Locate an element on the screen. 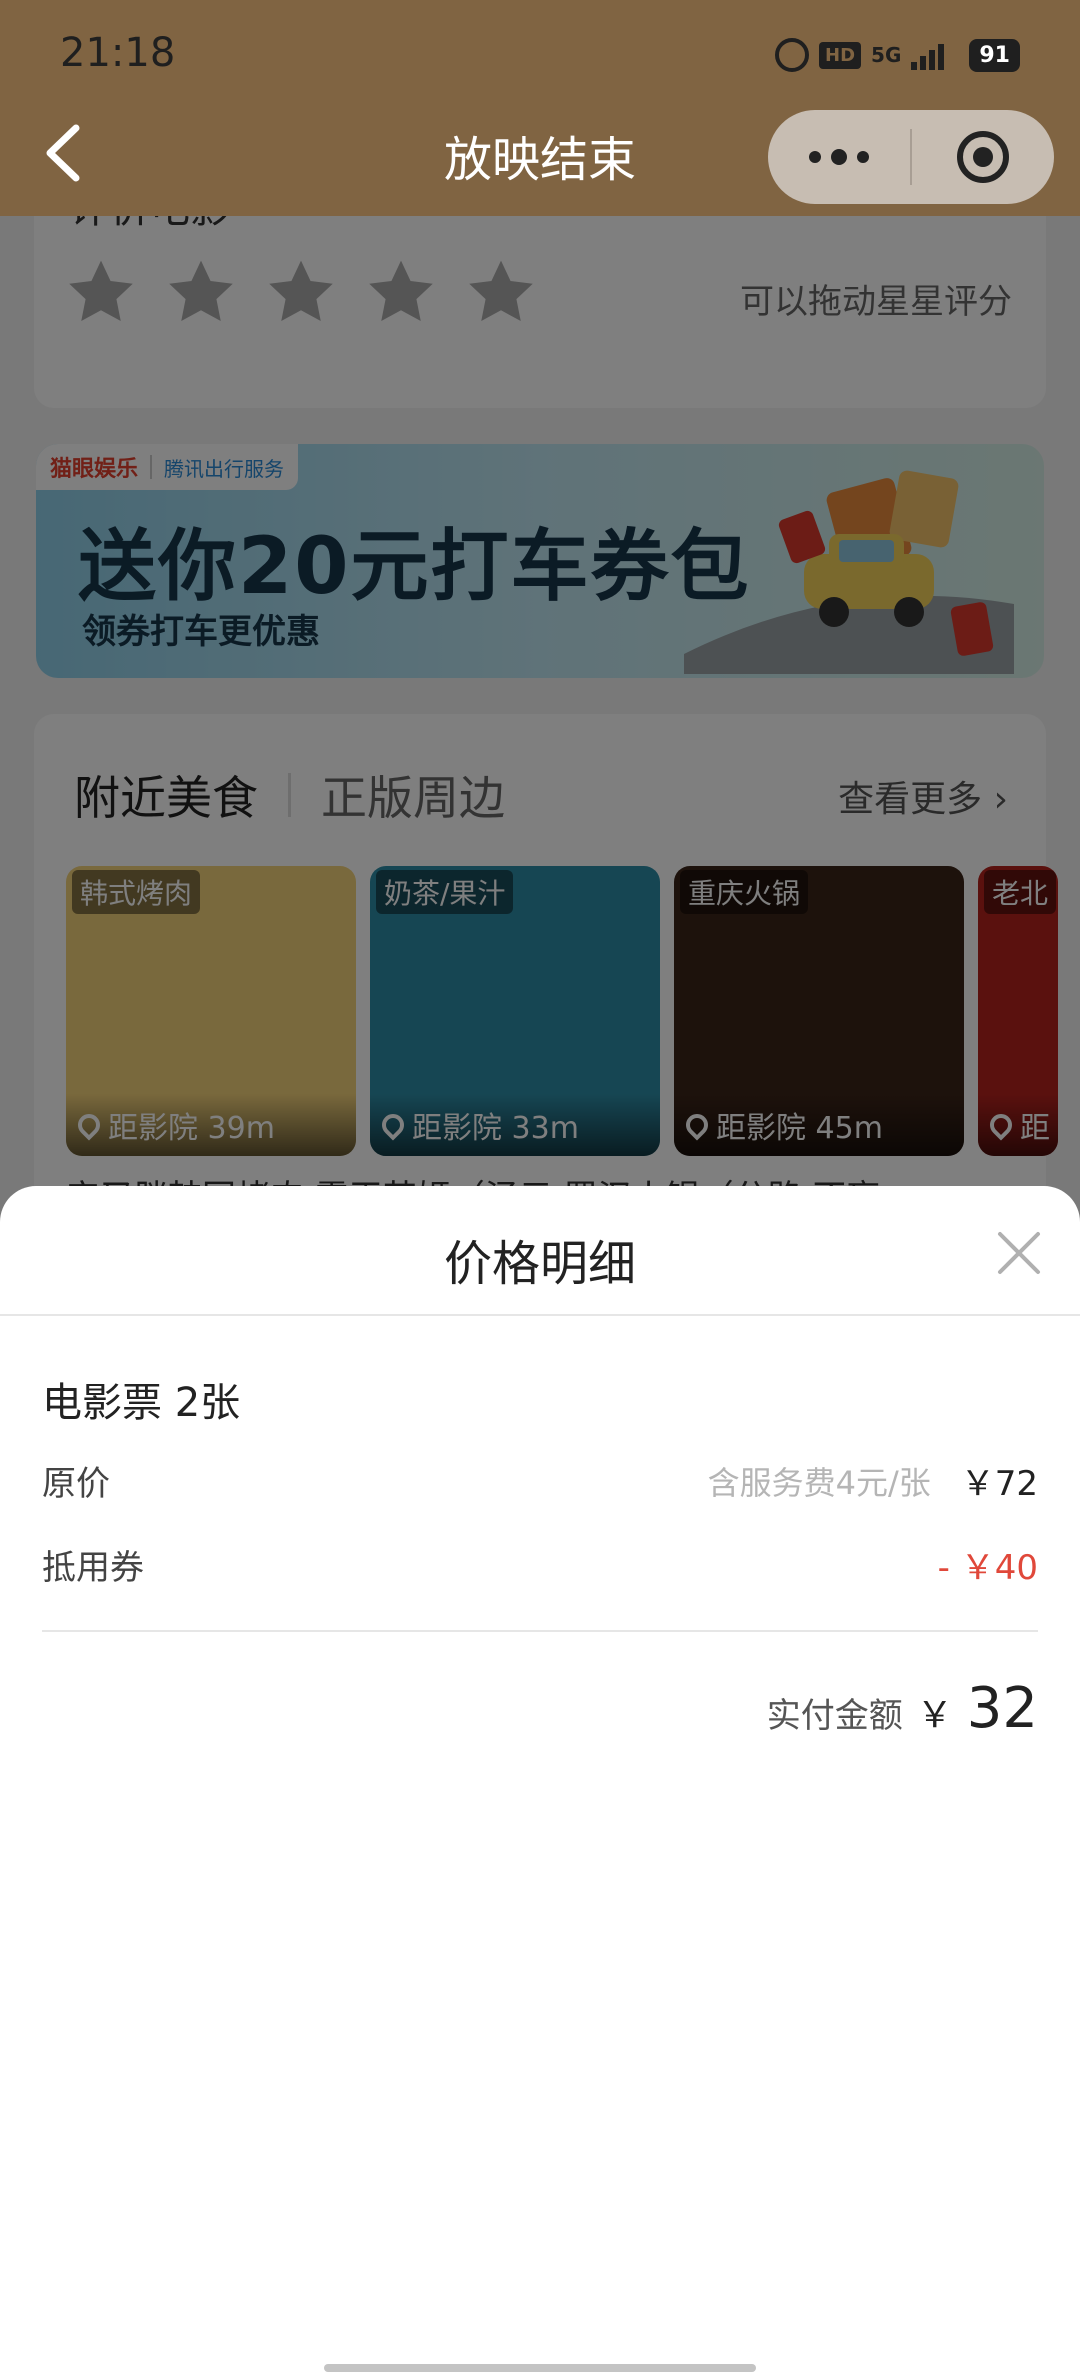 The image size is (1080, 2376). status-icons: HD 5G 91 is located at coordinates (897, 55).